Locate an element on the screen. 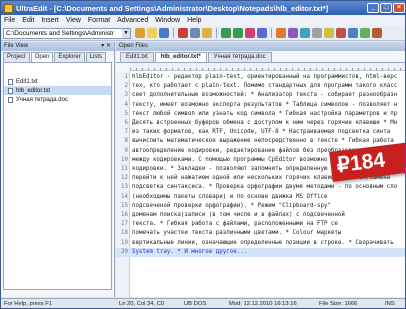 The width and height of the screenshot is (406, 309). save-icon is located at coordinates (164, 33).